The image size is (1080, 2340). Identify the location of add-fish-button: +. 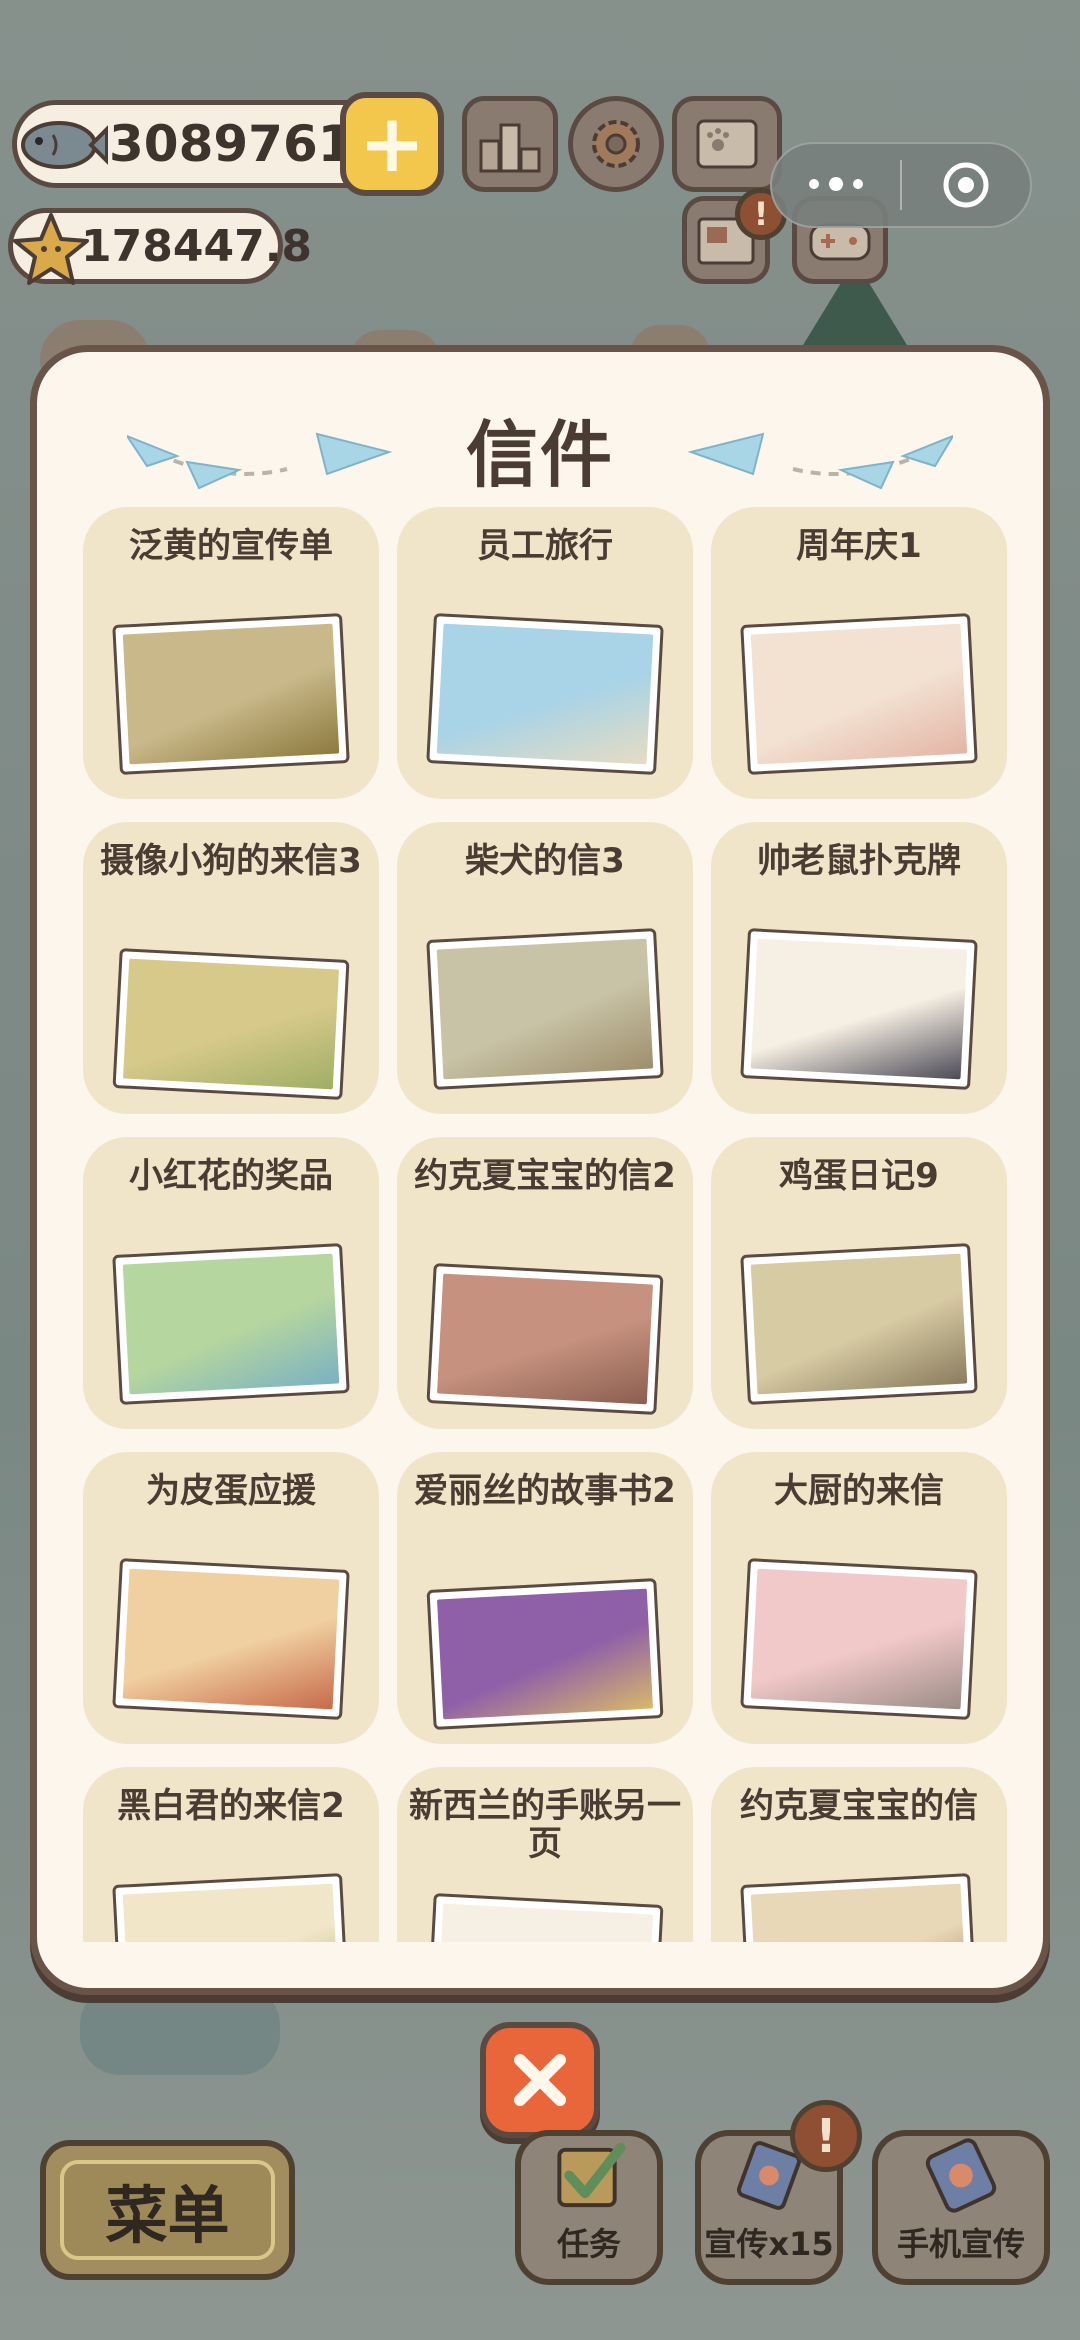
(392, 144).